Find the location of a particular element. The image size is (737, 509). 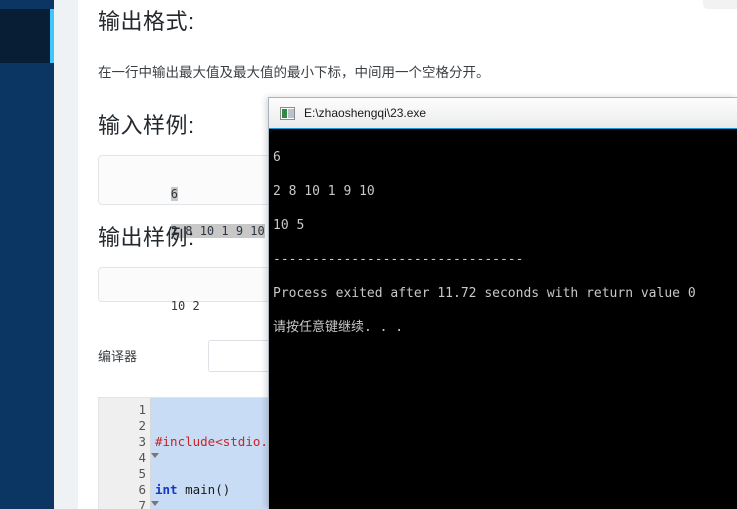

output-format-heading: 输出格式: is located at coordinates (146, 21).